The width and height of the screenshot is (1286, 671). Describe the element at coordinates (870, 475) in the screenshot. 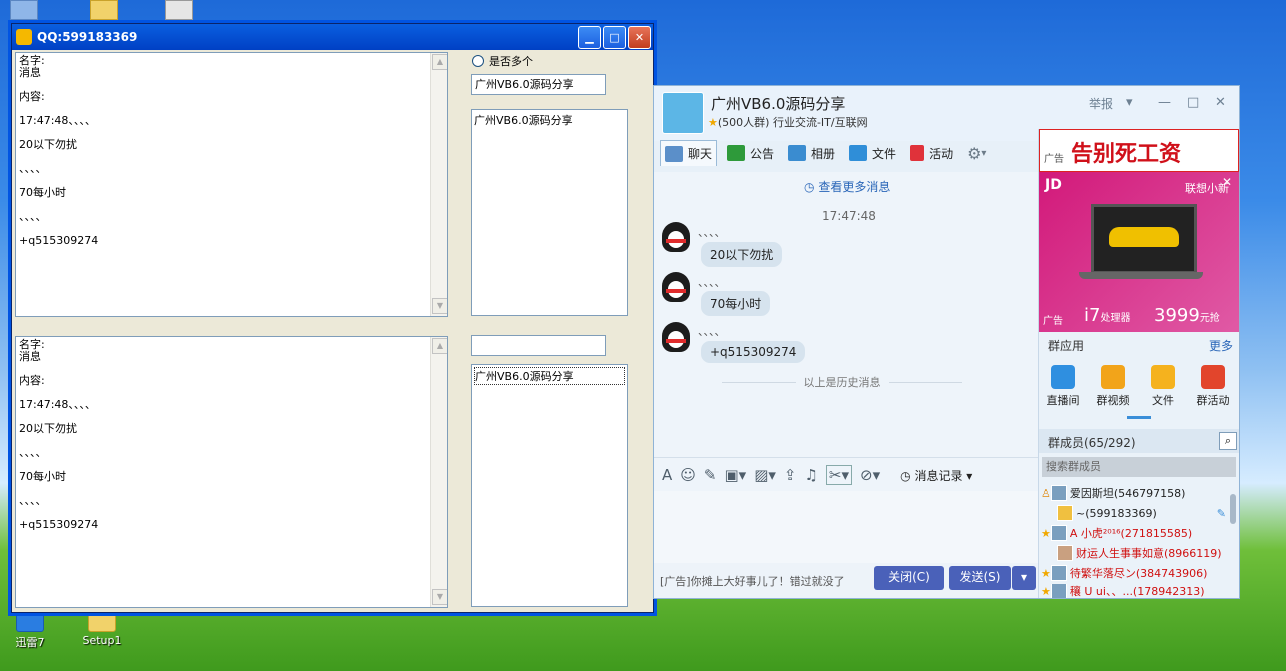

I see `block-icon: ⊘▾` at that location.